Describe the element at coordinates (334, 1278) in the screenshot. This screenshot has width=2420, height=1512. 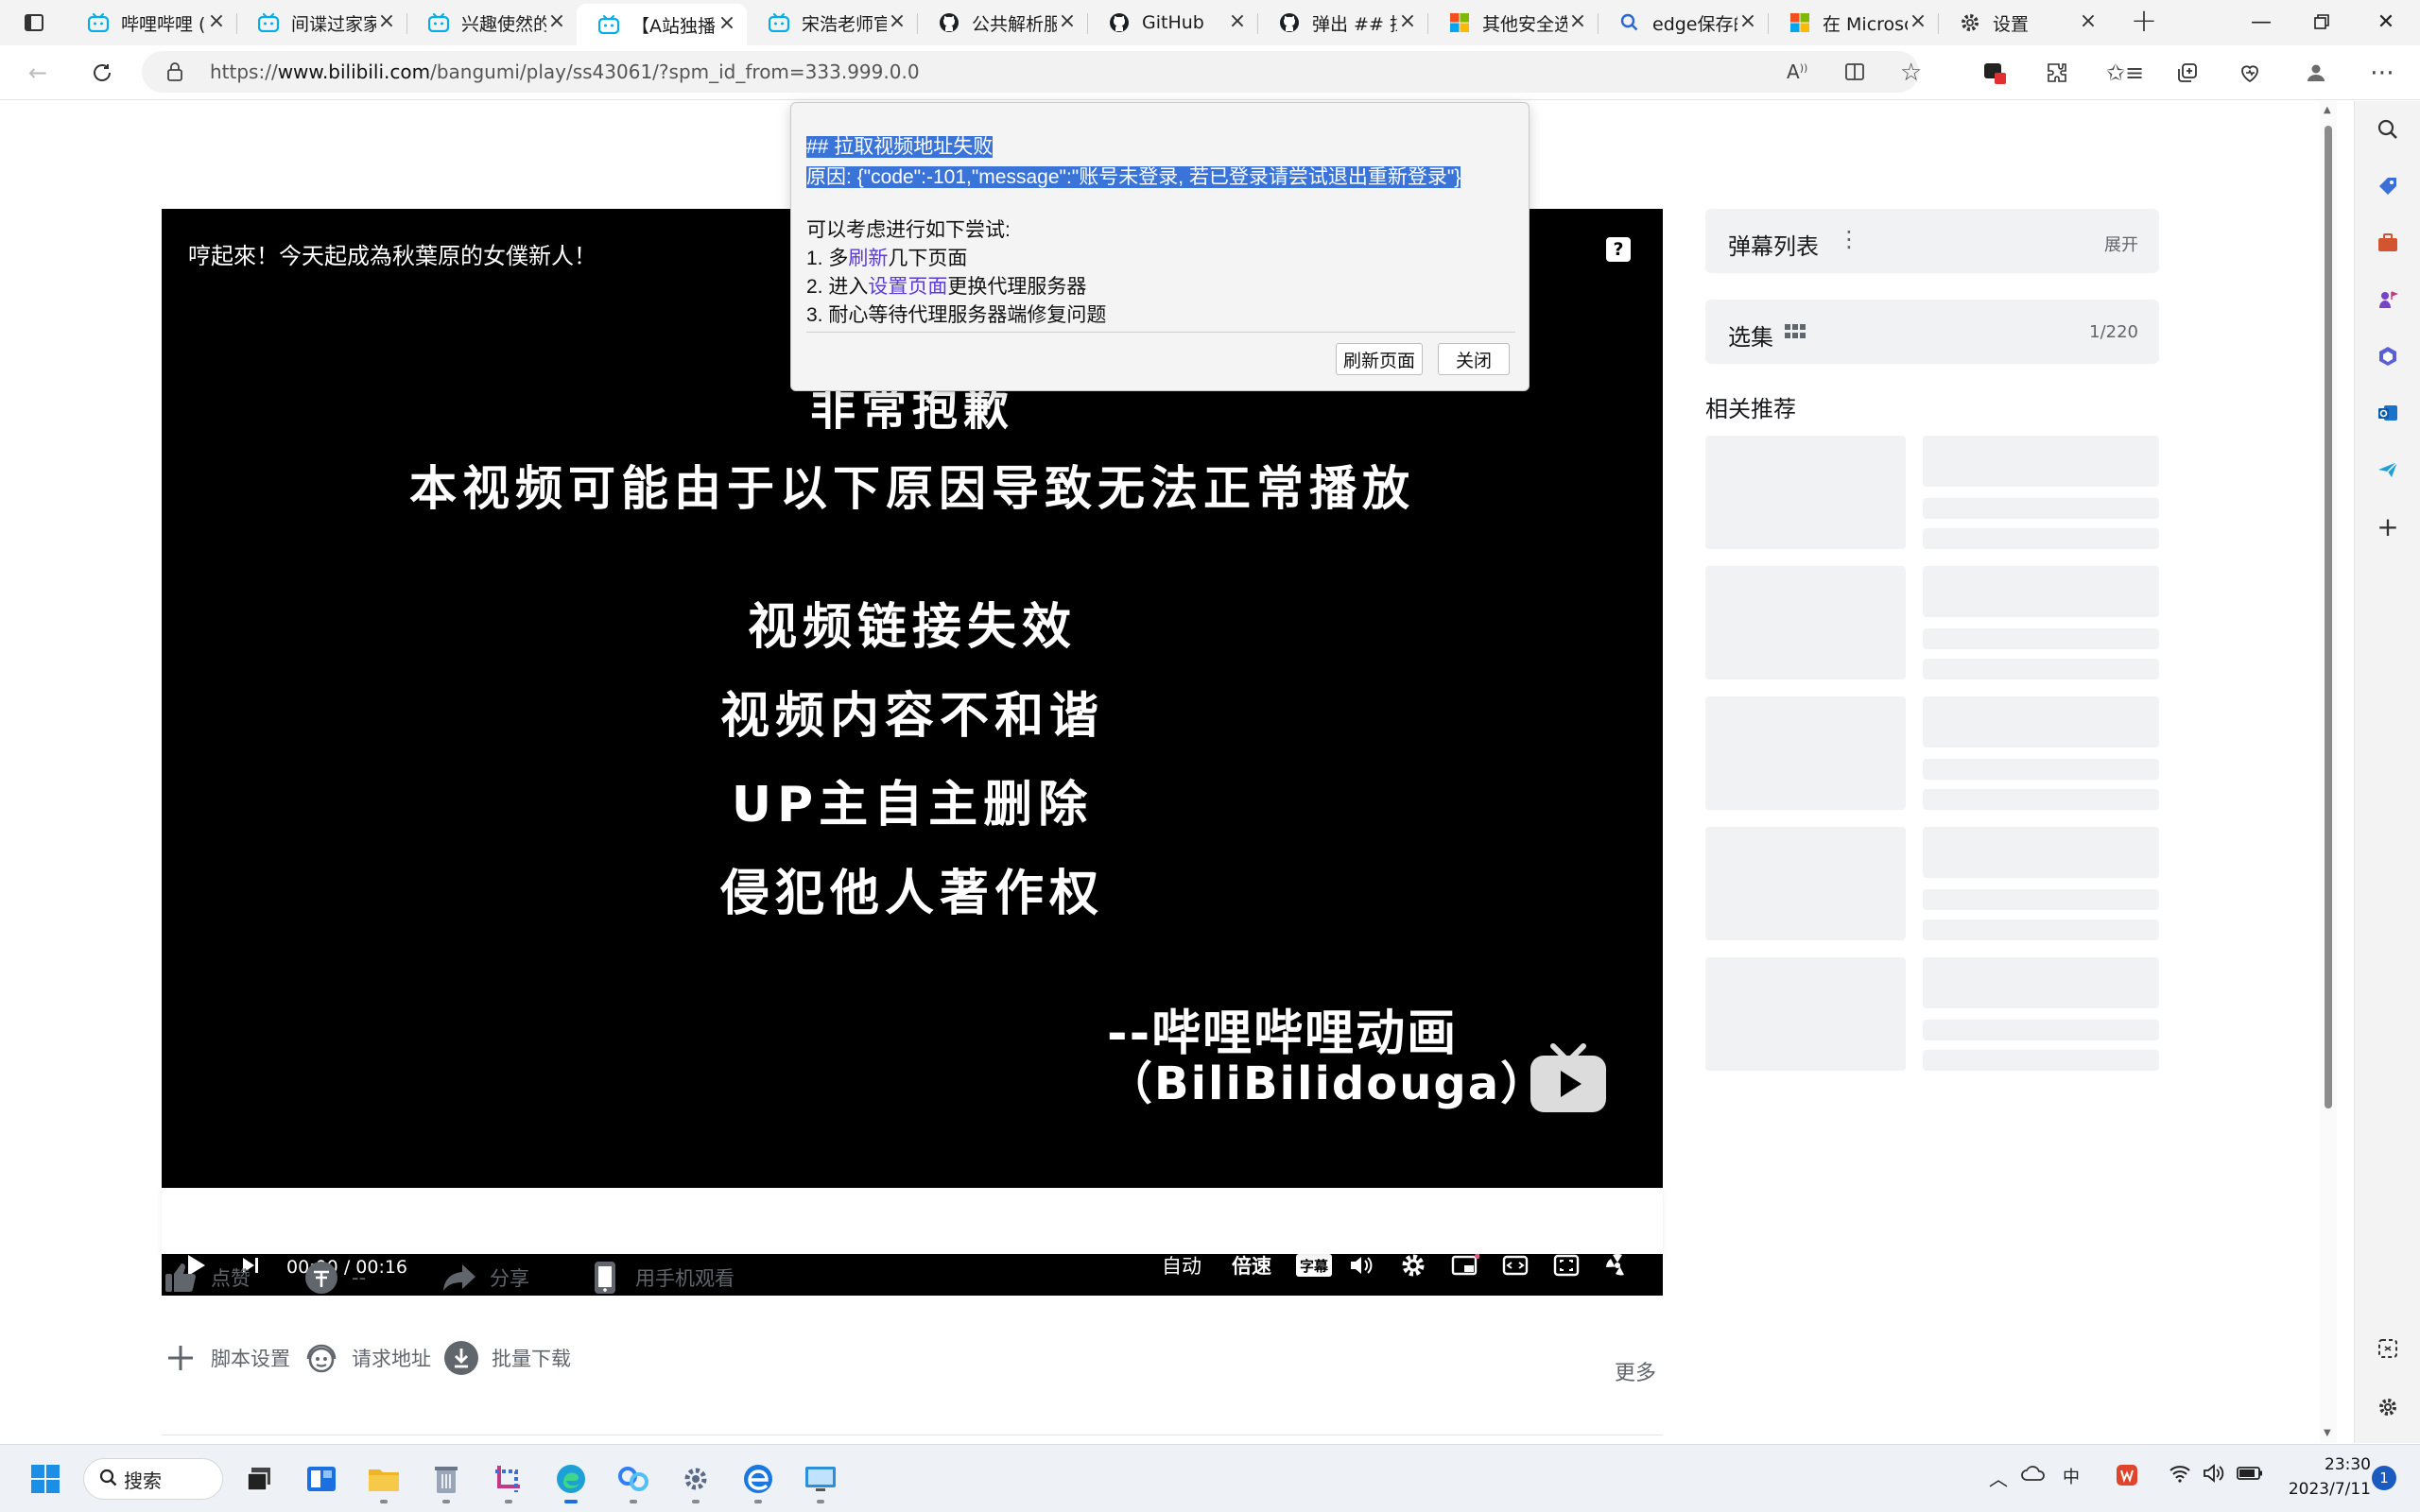
I see `coin-button: --` at that location.